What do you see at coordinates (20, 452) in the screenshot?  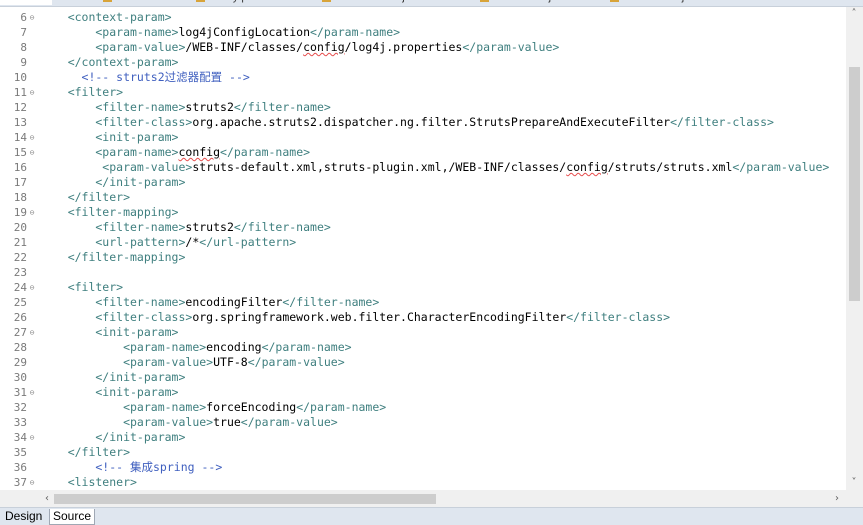 I see `line-number: 35` at bounding box center [20, 452].